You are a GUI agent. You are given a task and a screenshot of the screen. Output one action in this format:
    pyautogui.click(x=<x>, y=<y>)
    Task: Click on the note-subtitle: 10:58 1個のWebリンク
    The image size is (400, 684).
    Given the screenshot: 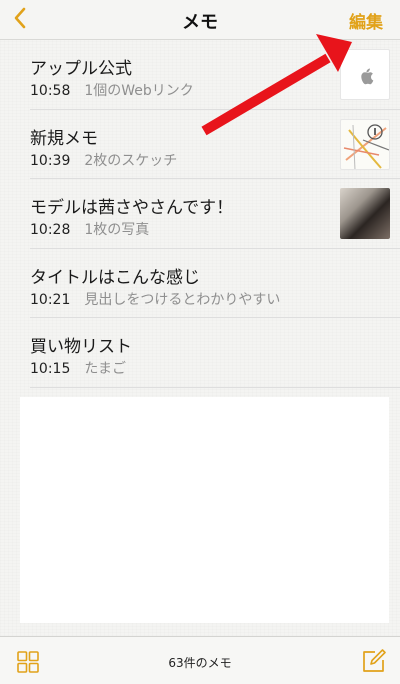 What is the action you would take?
    pyautogui.click(x=112, y=90)
    